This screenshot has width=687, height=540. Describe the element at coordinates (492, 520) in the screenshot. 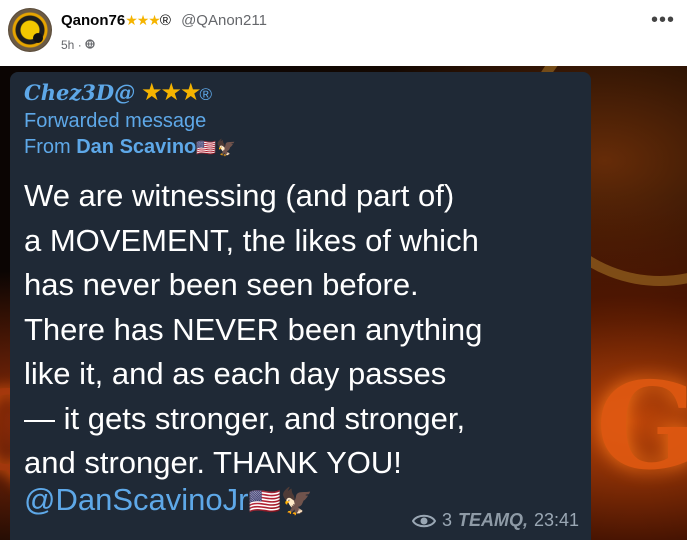

I see `channel-name: TEAMQ,` at that location.